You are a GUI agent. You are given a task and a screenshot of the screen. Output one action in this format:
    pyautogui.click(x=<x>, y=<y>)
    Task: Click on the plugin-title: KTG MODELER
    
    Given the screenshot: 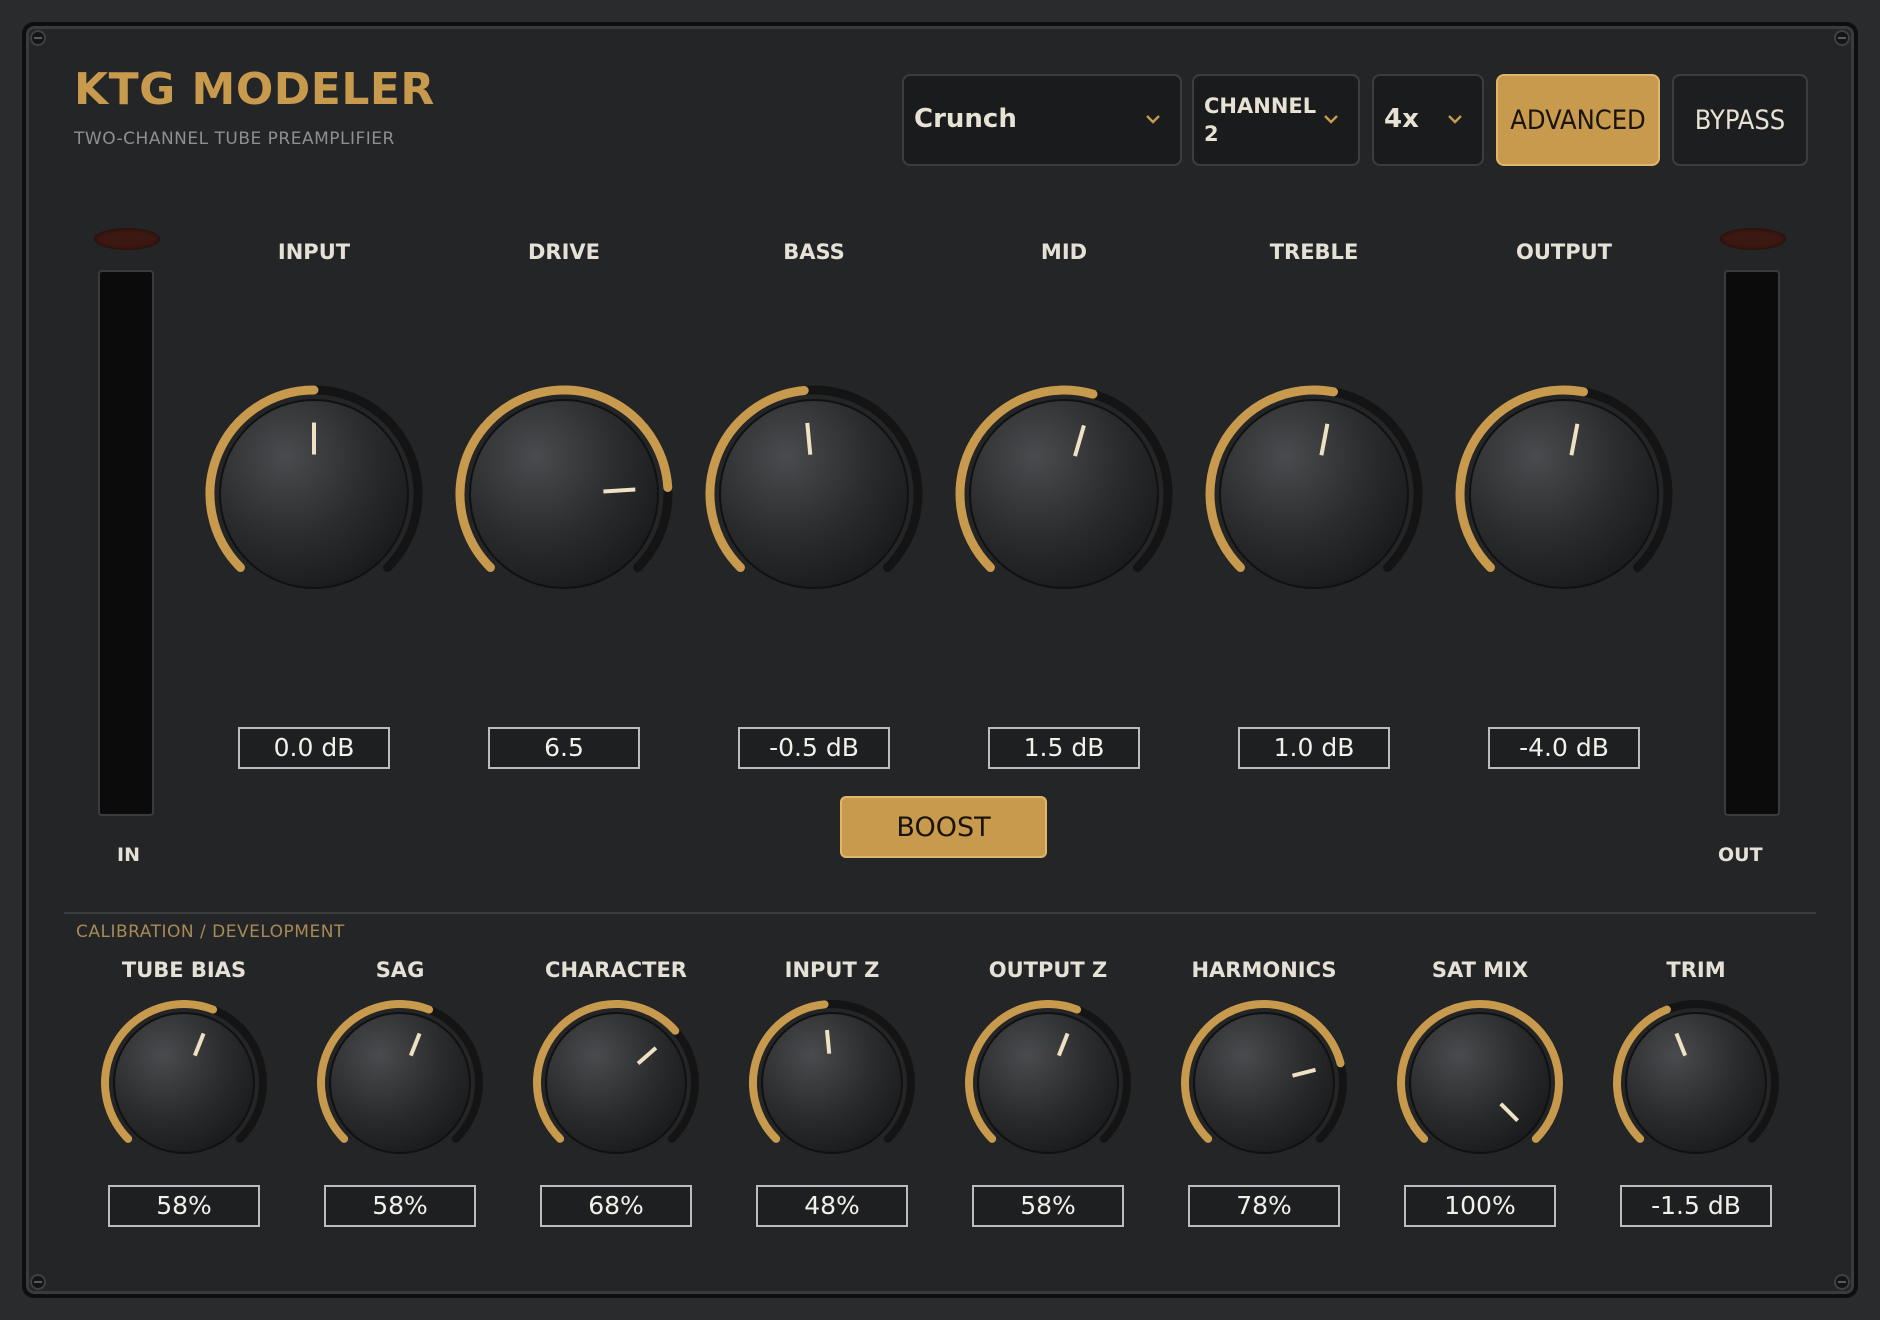 What is the action you would take?
    pyautogui.click(x=254, y=89)
    